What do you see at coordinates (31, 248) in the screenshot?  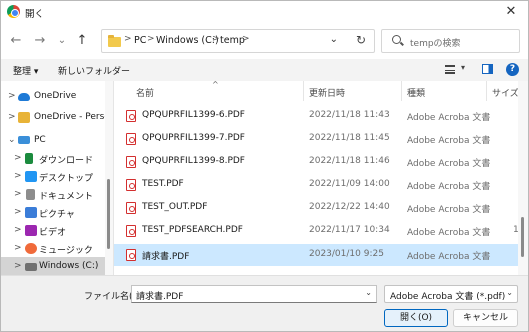 I see `music-icon` at bounding box center [31, 248].